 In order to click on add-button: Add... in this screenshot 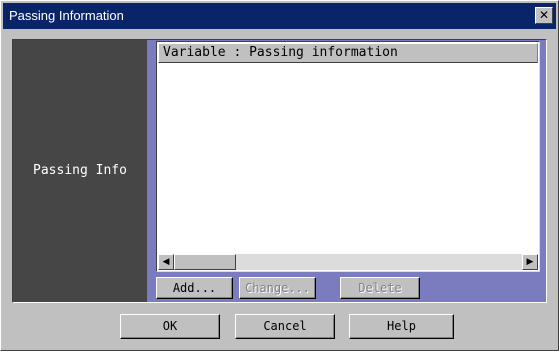, I will do `click(194, 288)`.